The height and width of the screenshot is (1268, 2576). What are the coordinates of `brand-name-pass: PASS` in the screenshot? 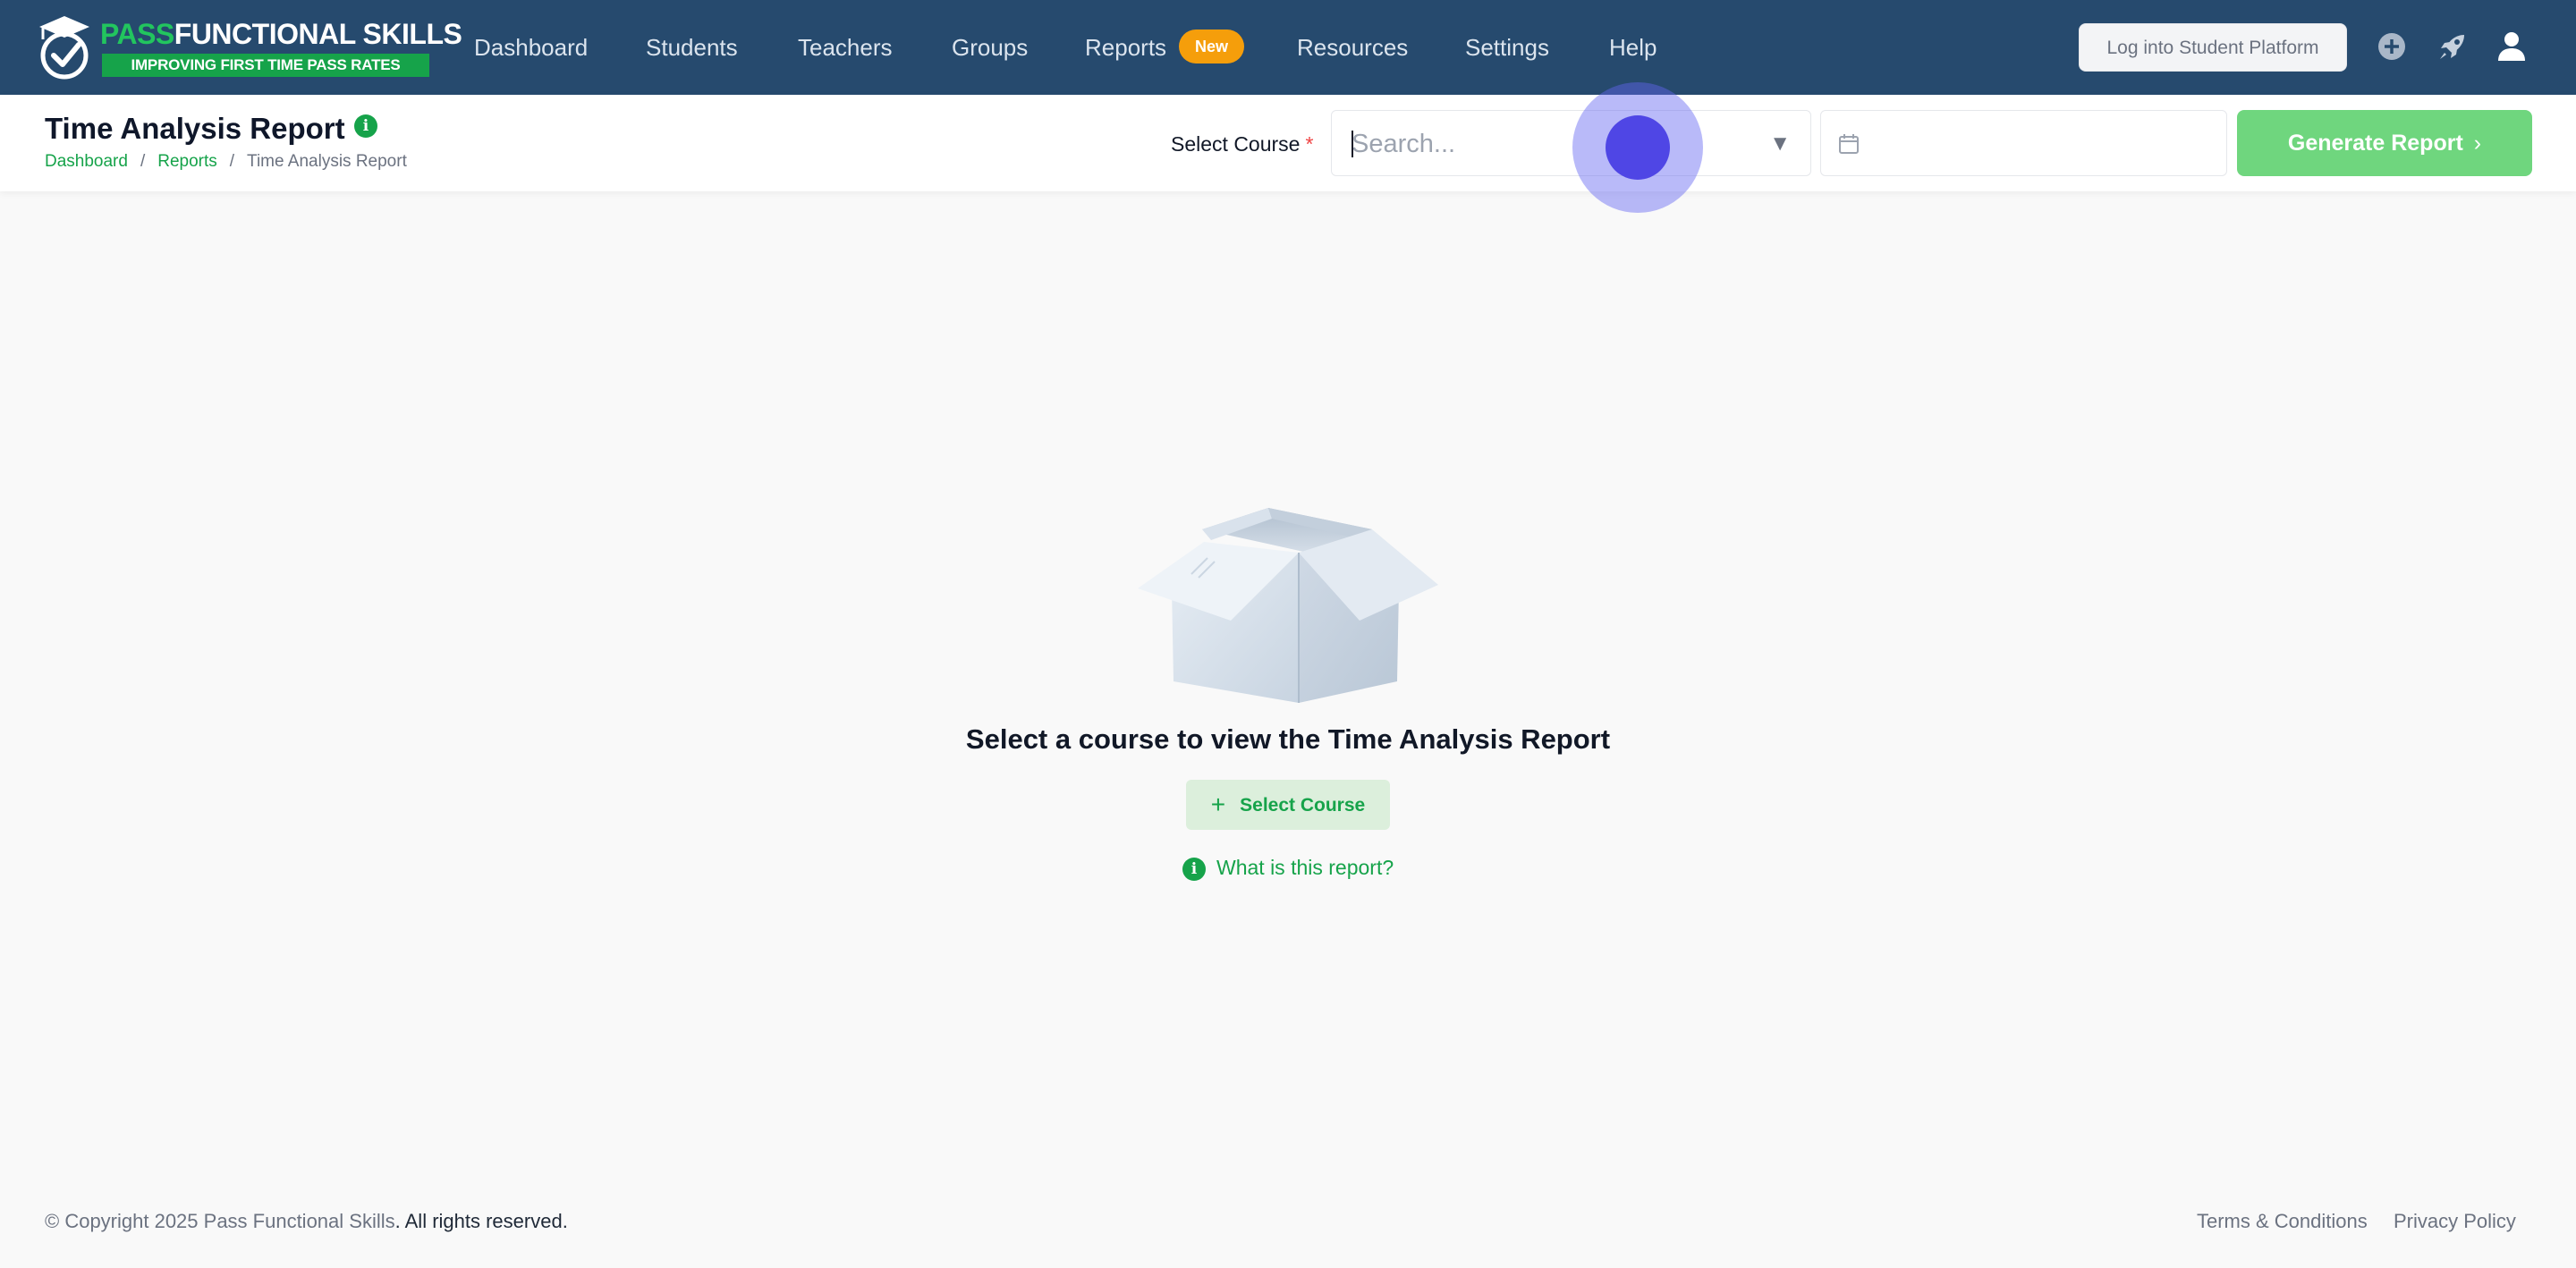 It's located at (137, 34).